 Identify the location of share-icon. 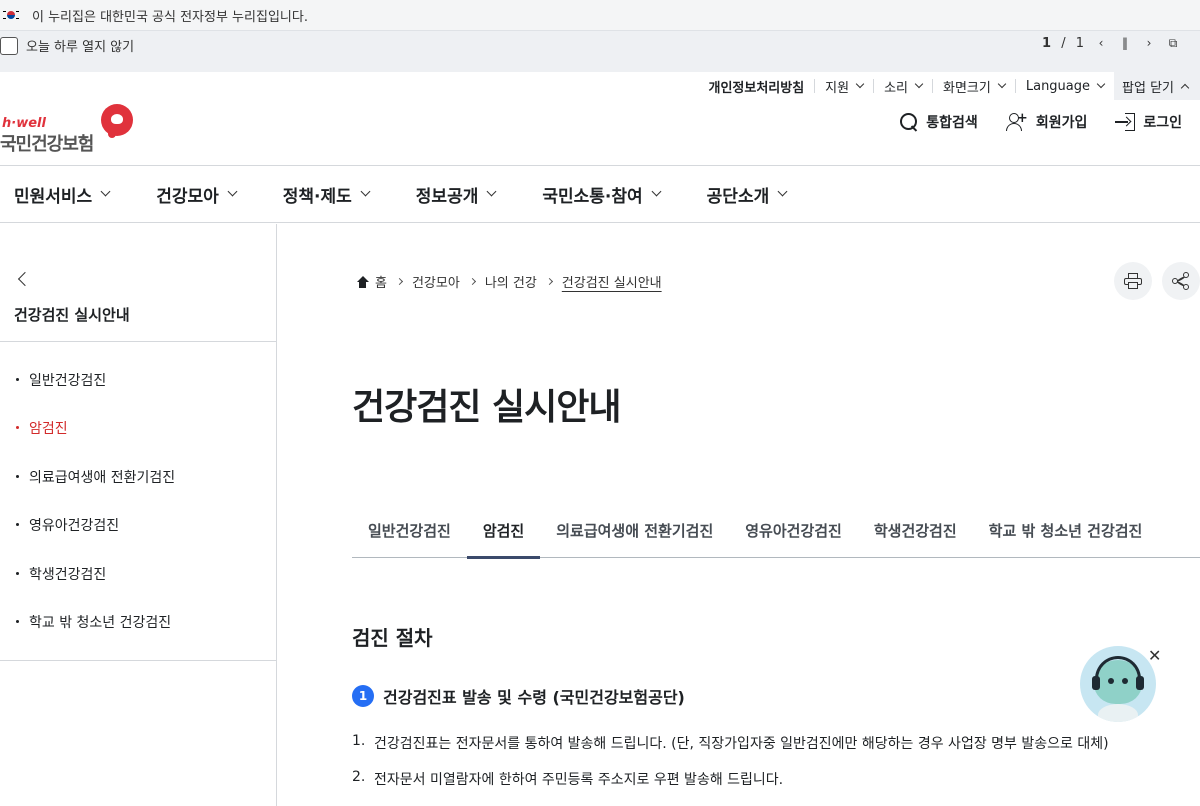
(1181, 281).